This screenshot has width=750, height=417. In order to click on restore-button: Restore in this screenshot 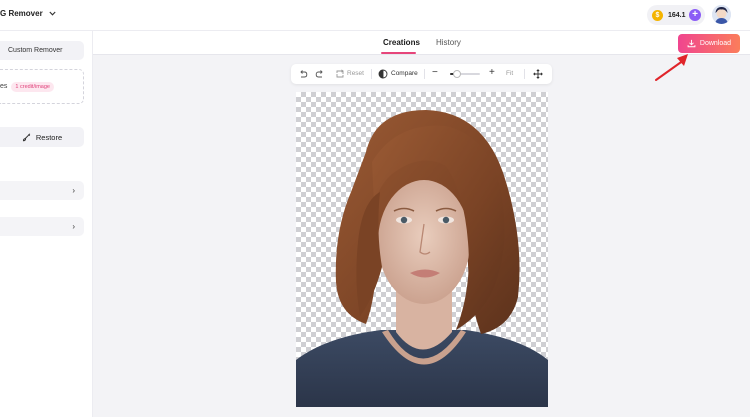, I will do `click(42, 137)`.